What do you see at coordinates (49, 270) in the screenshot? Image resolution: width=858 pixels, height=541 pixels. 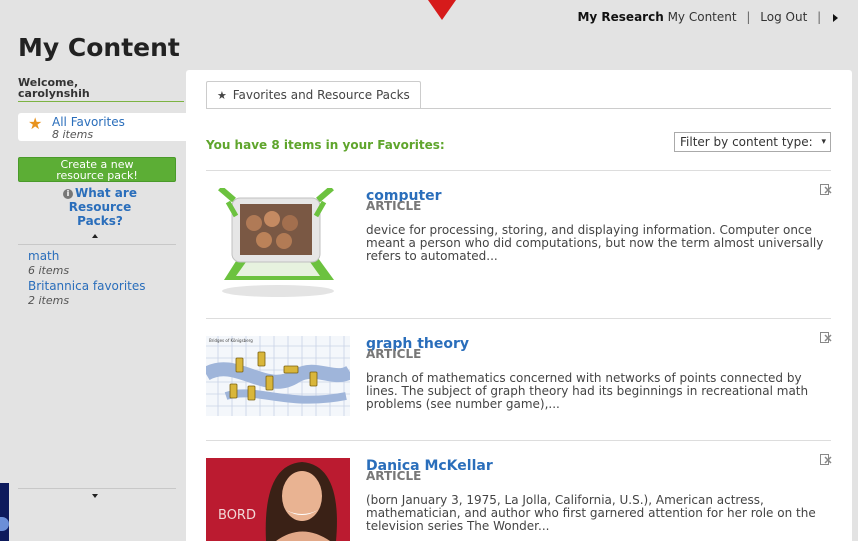 I see `pack-count: 6 items` at bounding box center [49, 270].